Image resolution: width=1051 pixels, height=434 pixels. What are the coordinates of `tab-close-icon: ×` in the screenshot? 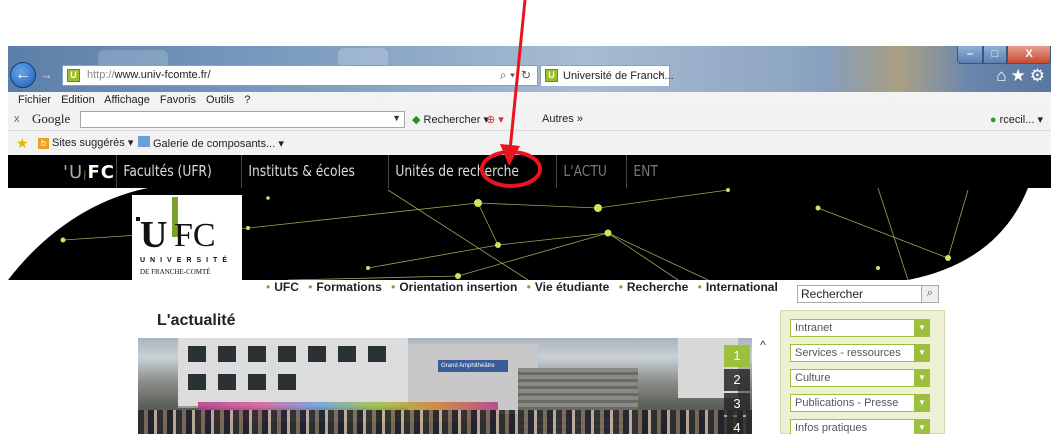 It's located at (662, 75).